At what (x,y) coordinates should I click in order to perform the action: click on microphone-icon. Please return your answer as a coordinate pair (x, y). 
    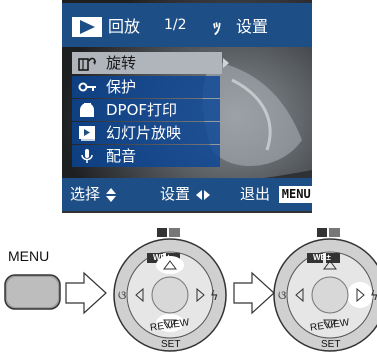
    Looking at the image, I should click on (87, 156).